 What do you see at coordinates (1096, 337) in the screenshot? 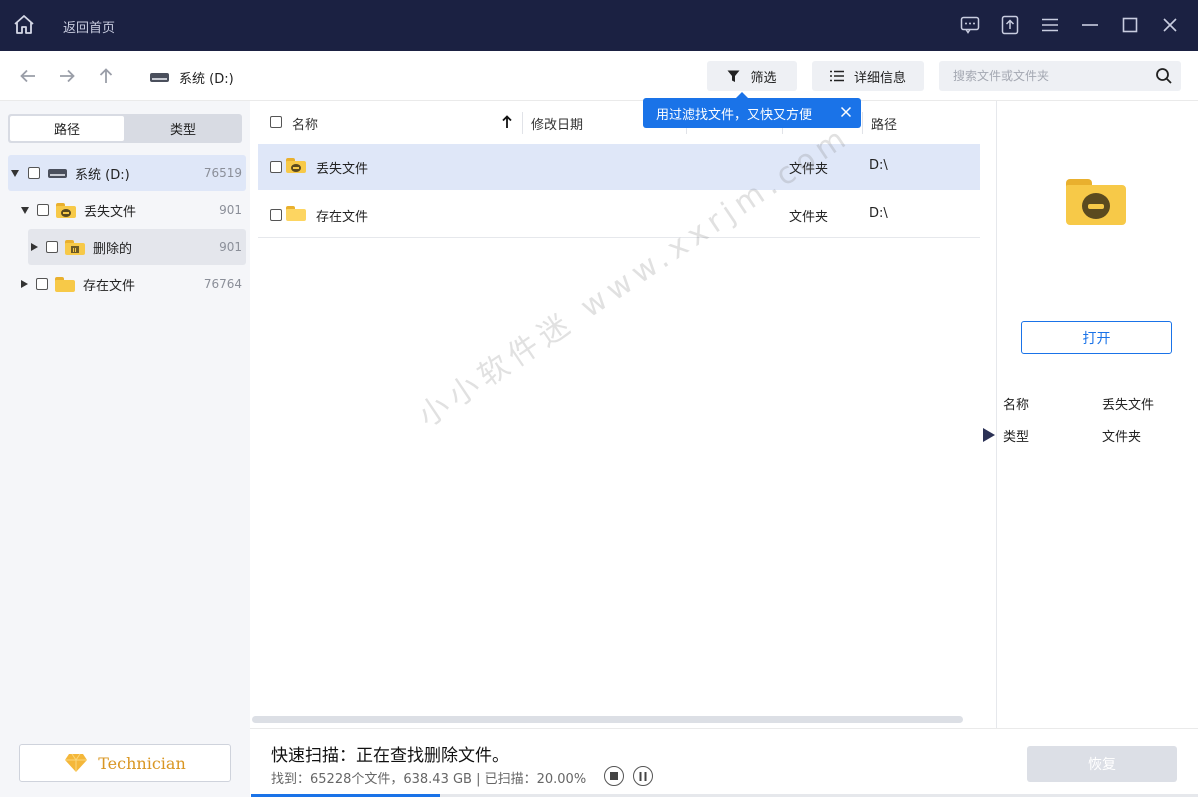
I see `open-button: 打开` at bounding box center [1096, 337].